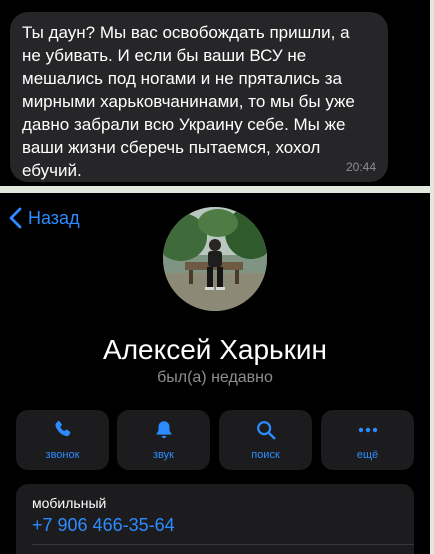 The height and width of the screenshot is (554, 434). What do you see at coordinates (223, 544) in the screenshot?
I see `divider` at bounding box center [223, 544].